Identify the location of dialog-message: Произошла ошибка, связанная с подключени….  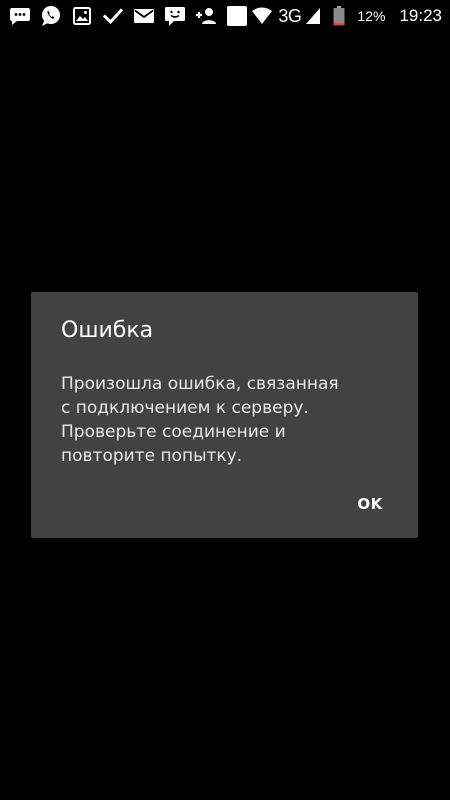
(200, 420).